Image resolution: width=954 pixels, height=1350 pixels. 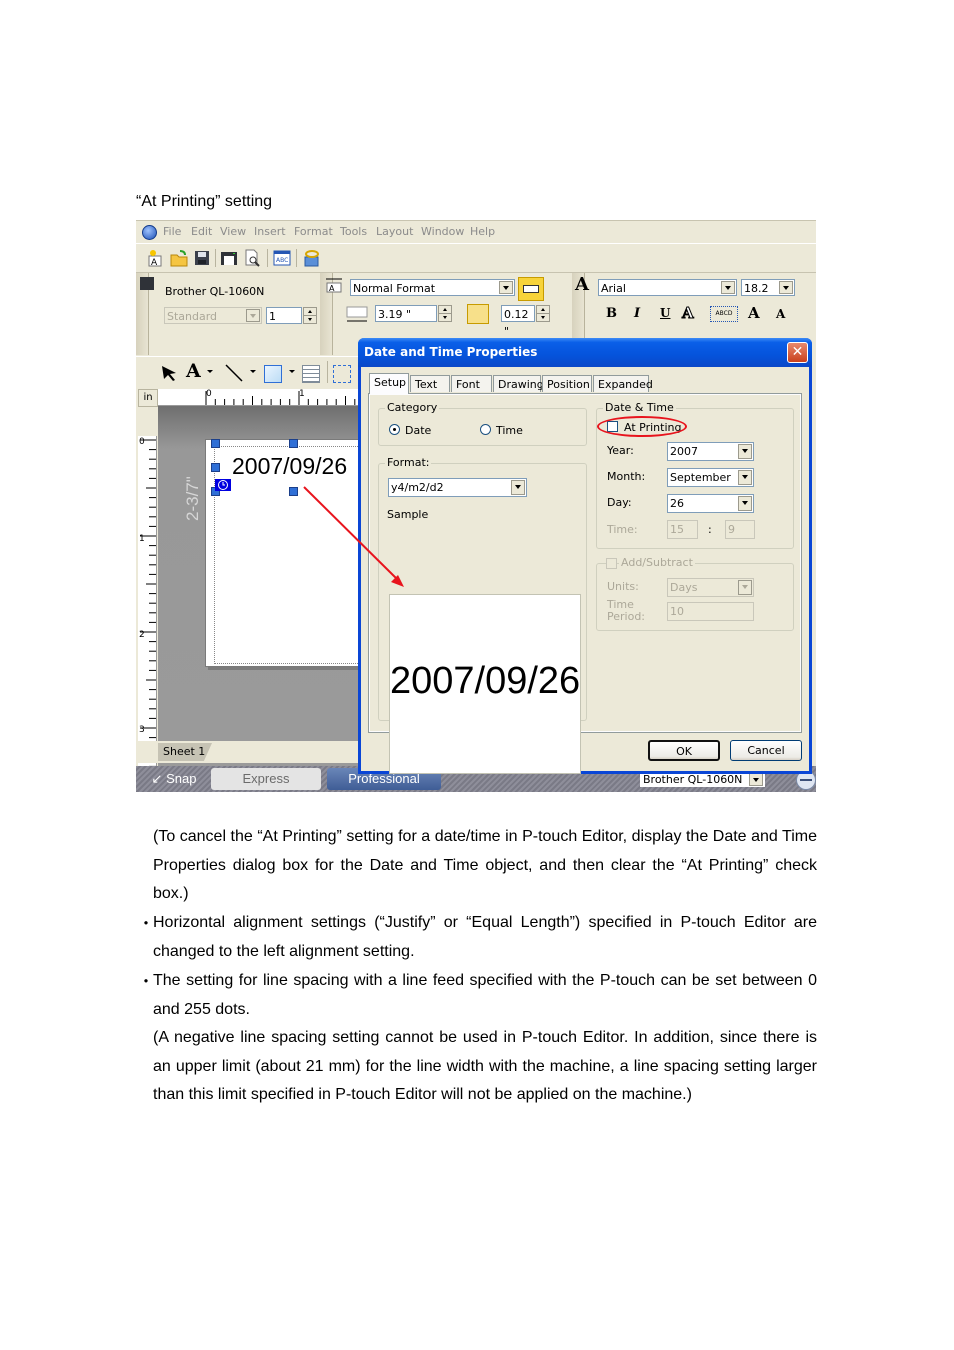 I want to click on menu-window: Window, so click(x=442, y=231).